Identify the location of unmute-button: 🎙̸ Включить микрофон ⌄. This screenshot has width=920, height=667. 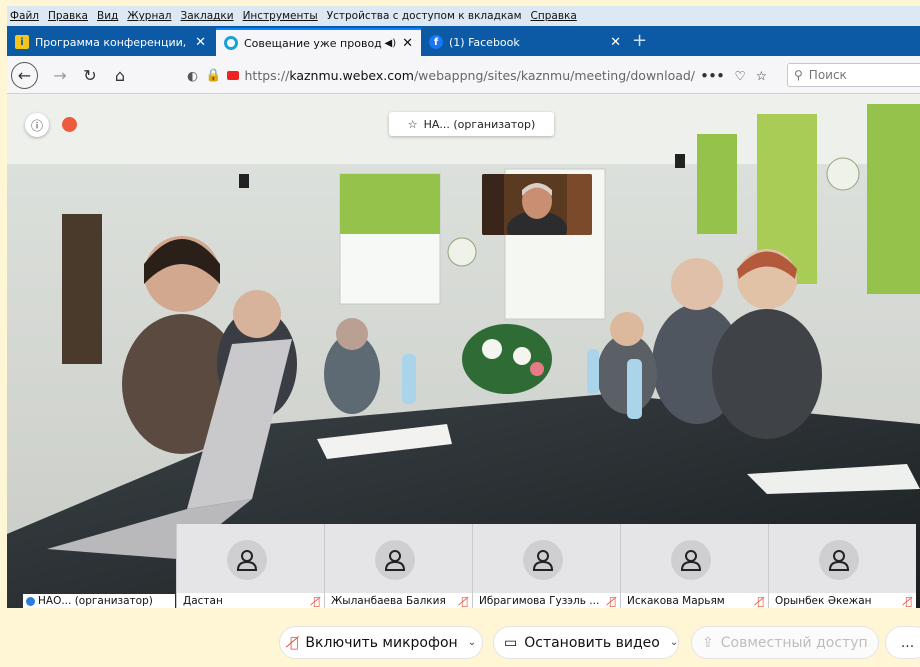
(381, 642).